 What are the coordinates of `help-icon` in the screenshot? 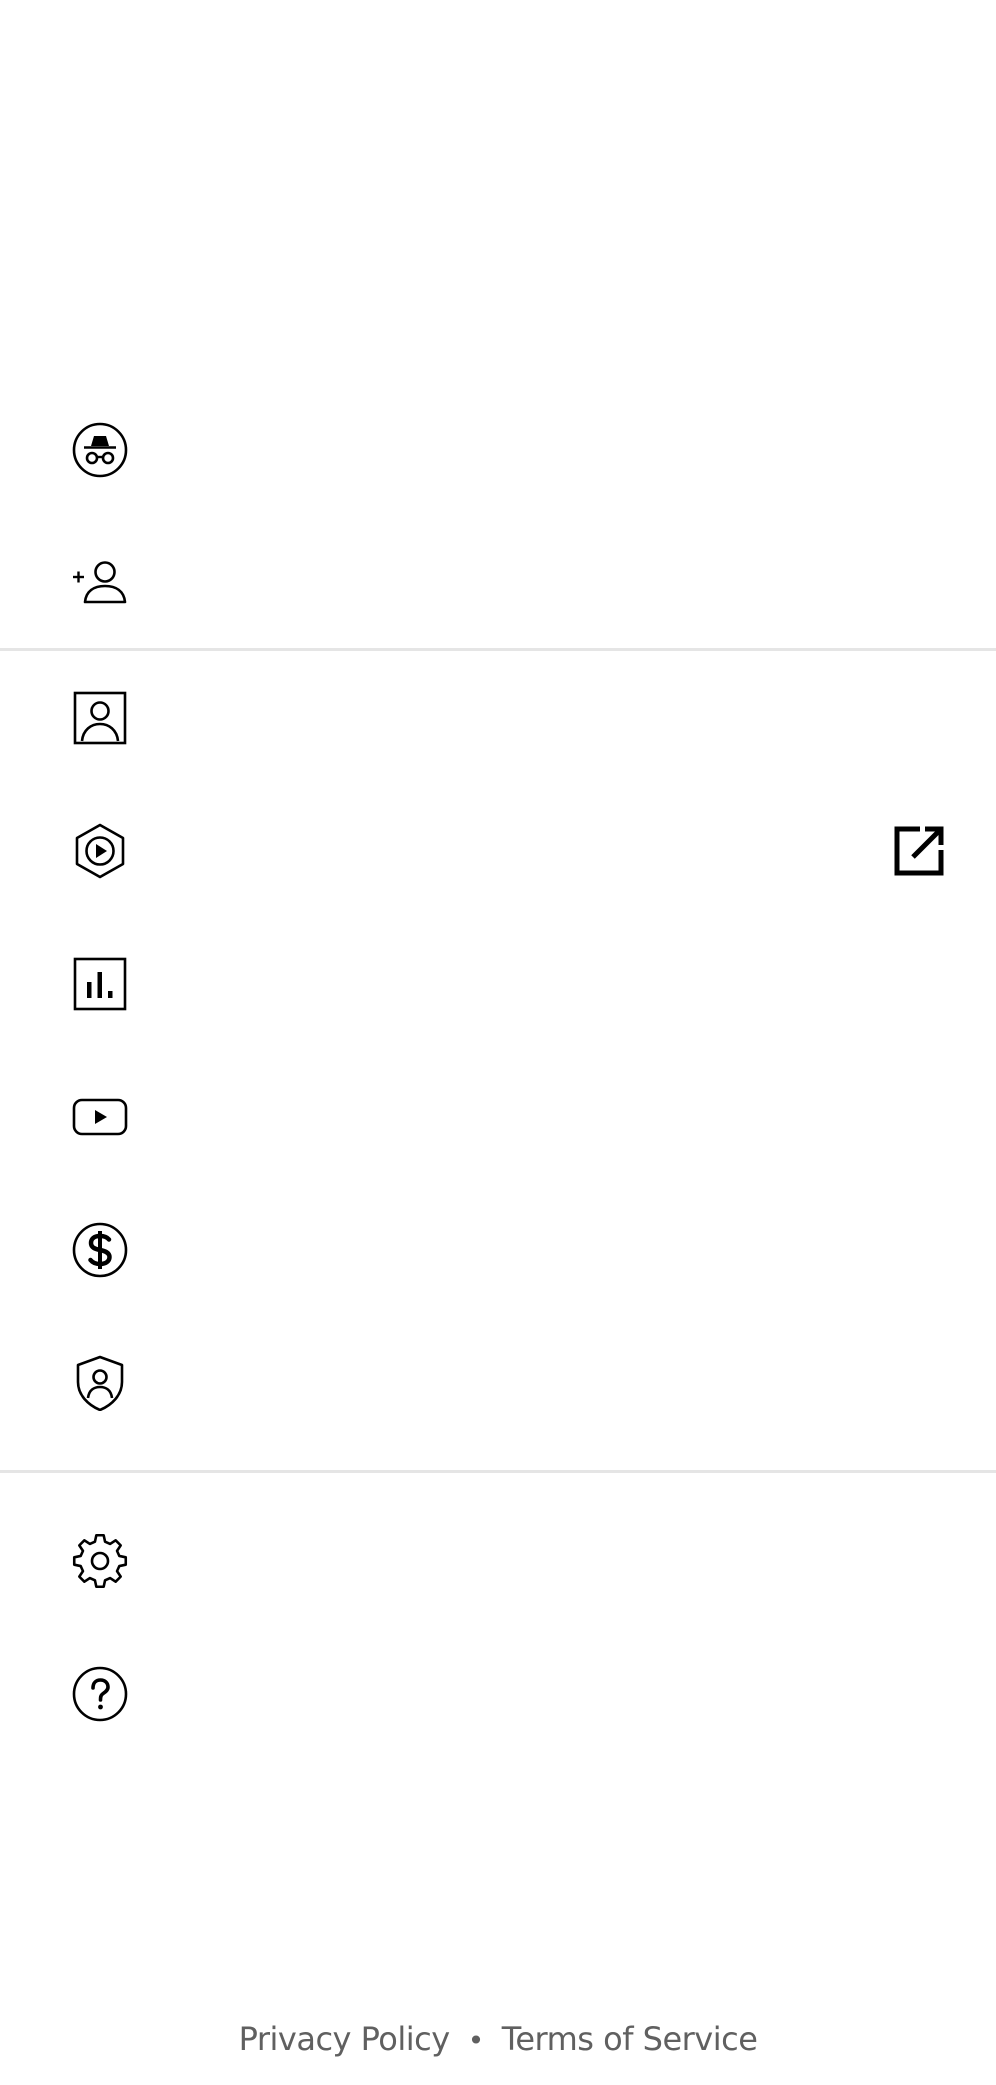 It's located at (100, 1694).